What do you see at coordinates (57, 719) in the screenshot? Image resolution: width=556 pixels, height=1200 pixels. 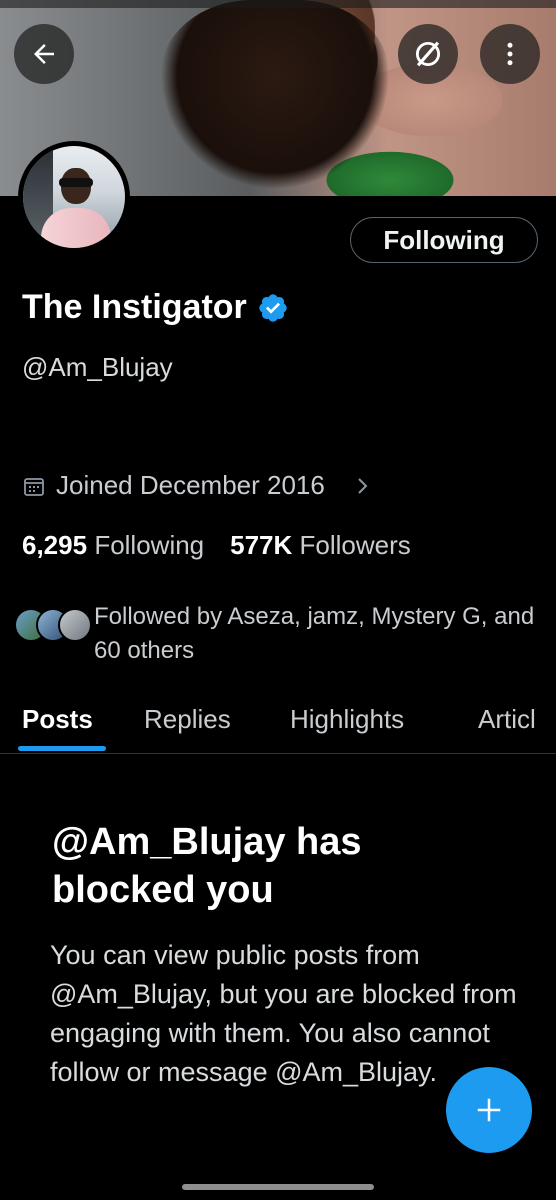 I see `tab-posts: Posts` at bounding box center [57, 719].